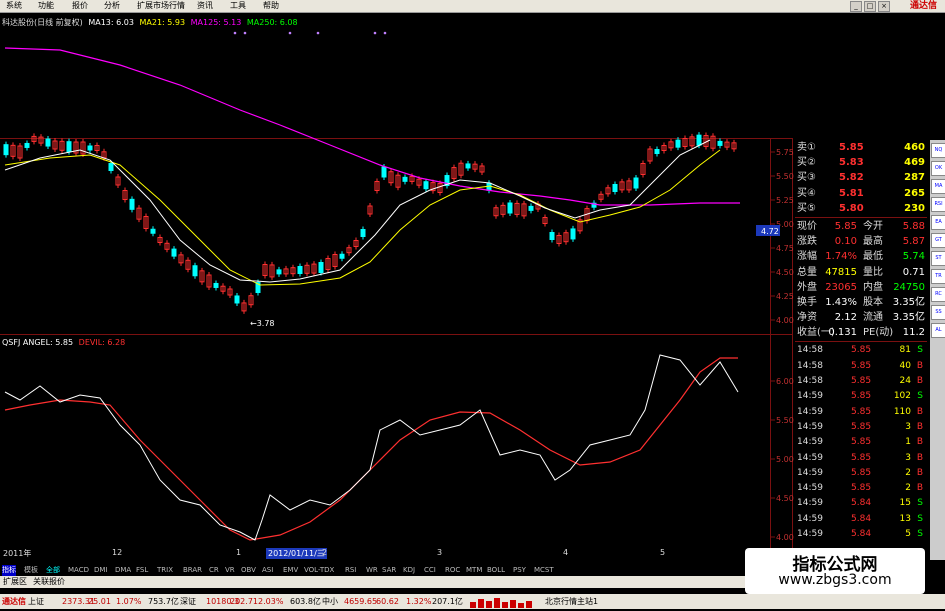  Describe the element at coordinates (474, 570) in the screenshot. I see `indicator-tab: MTM` at that location.